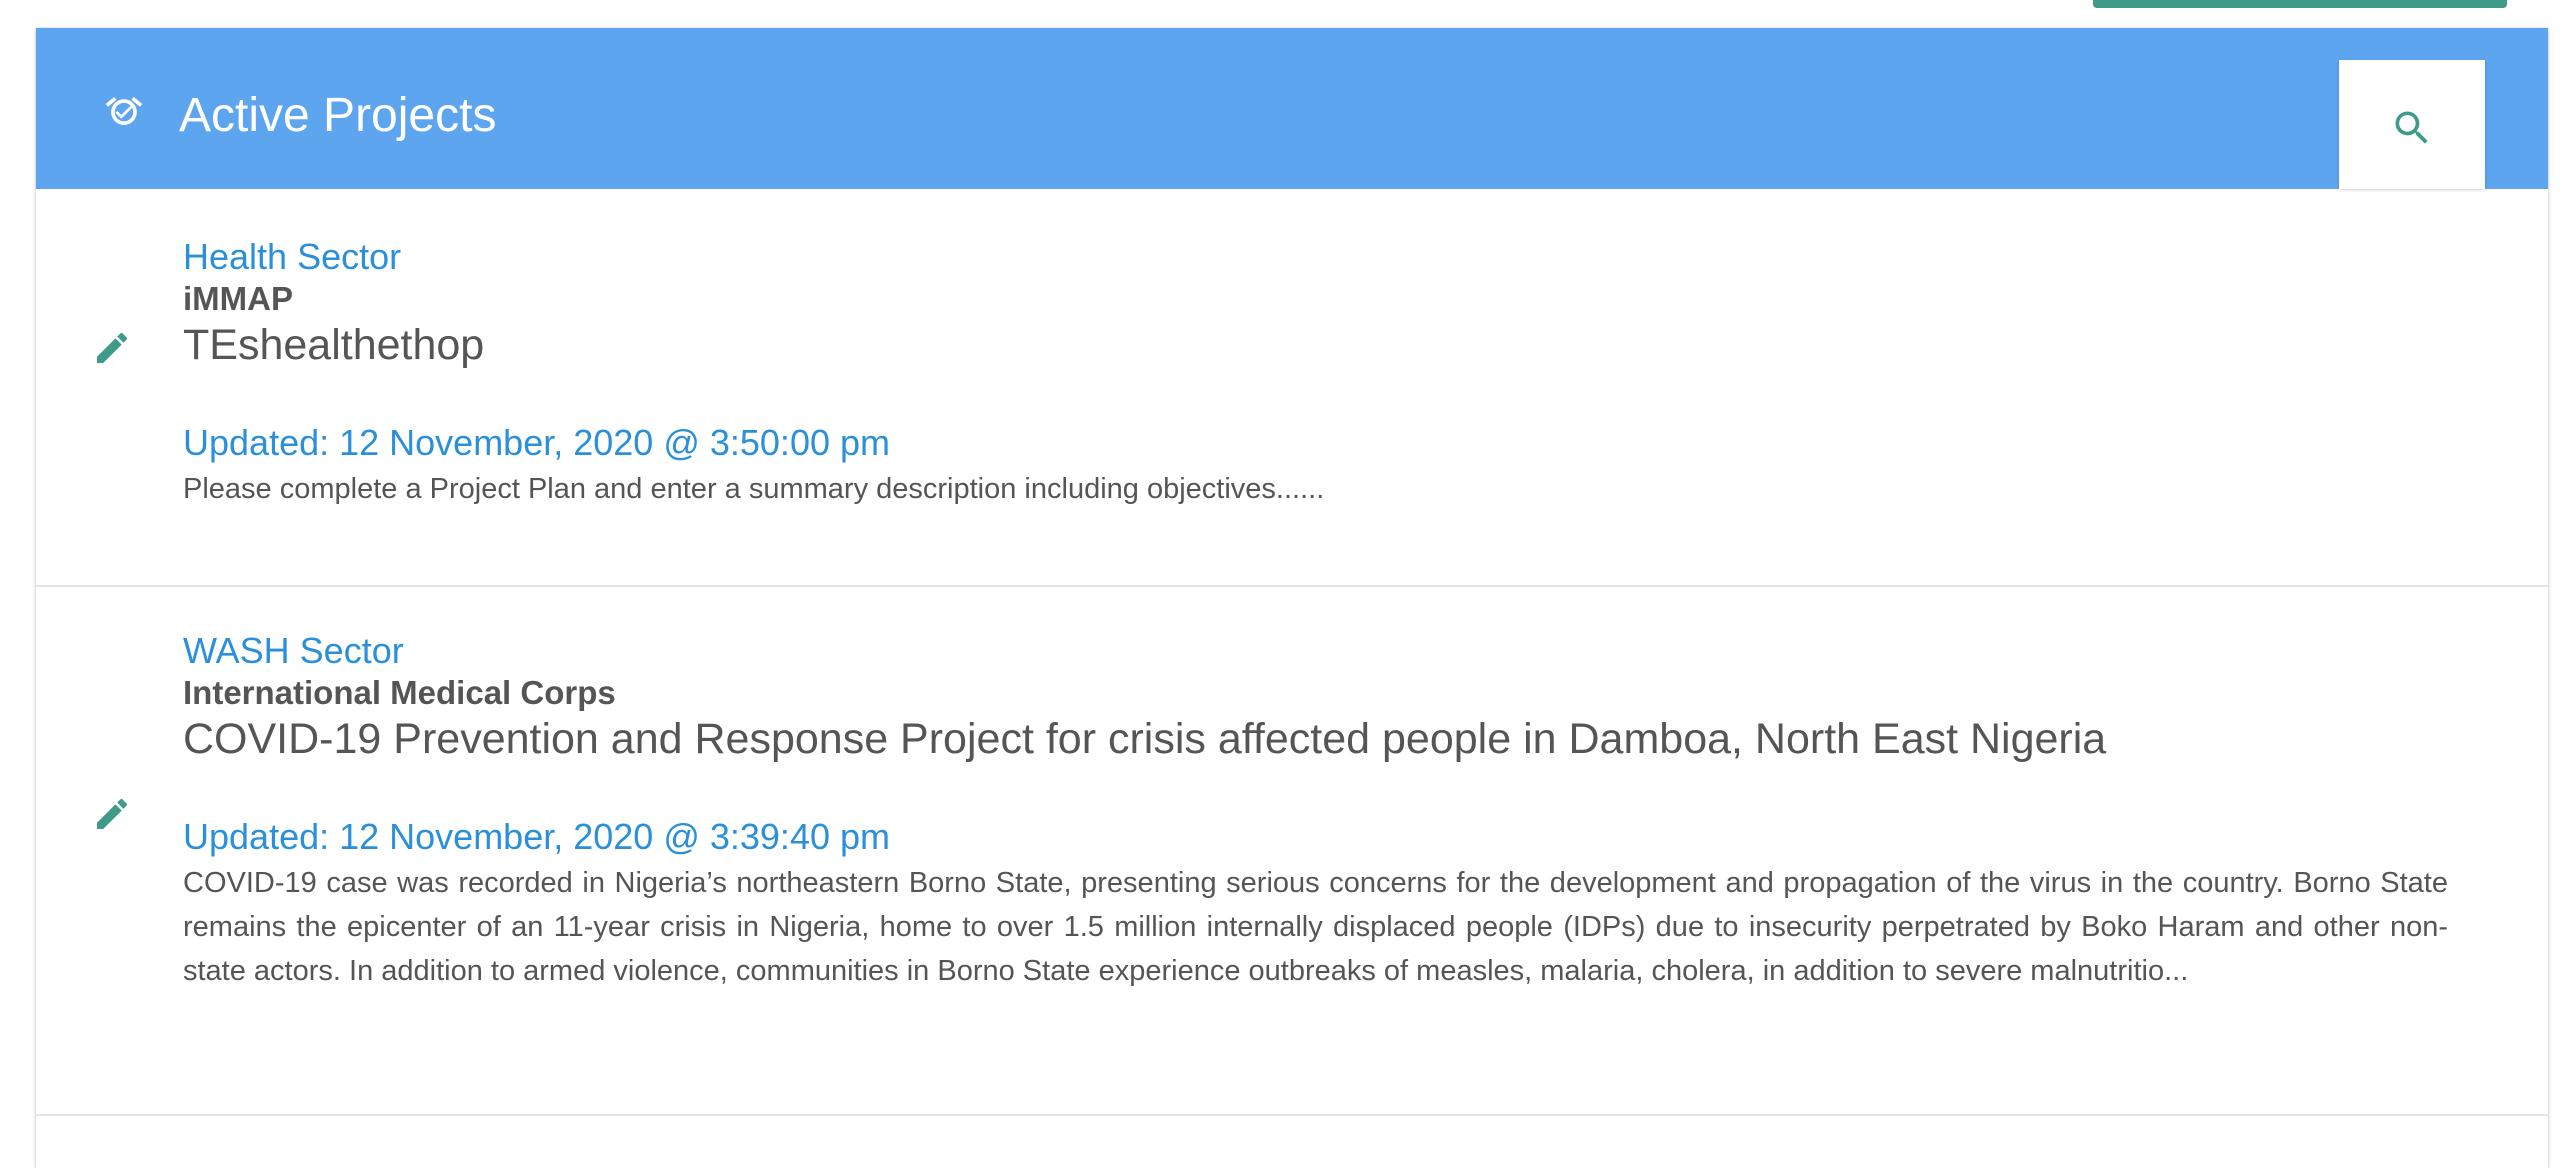  I want to click on project-sector-link: WASH Sector, so click(1315, 651).